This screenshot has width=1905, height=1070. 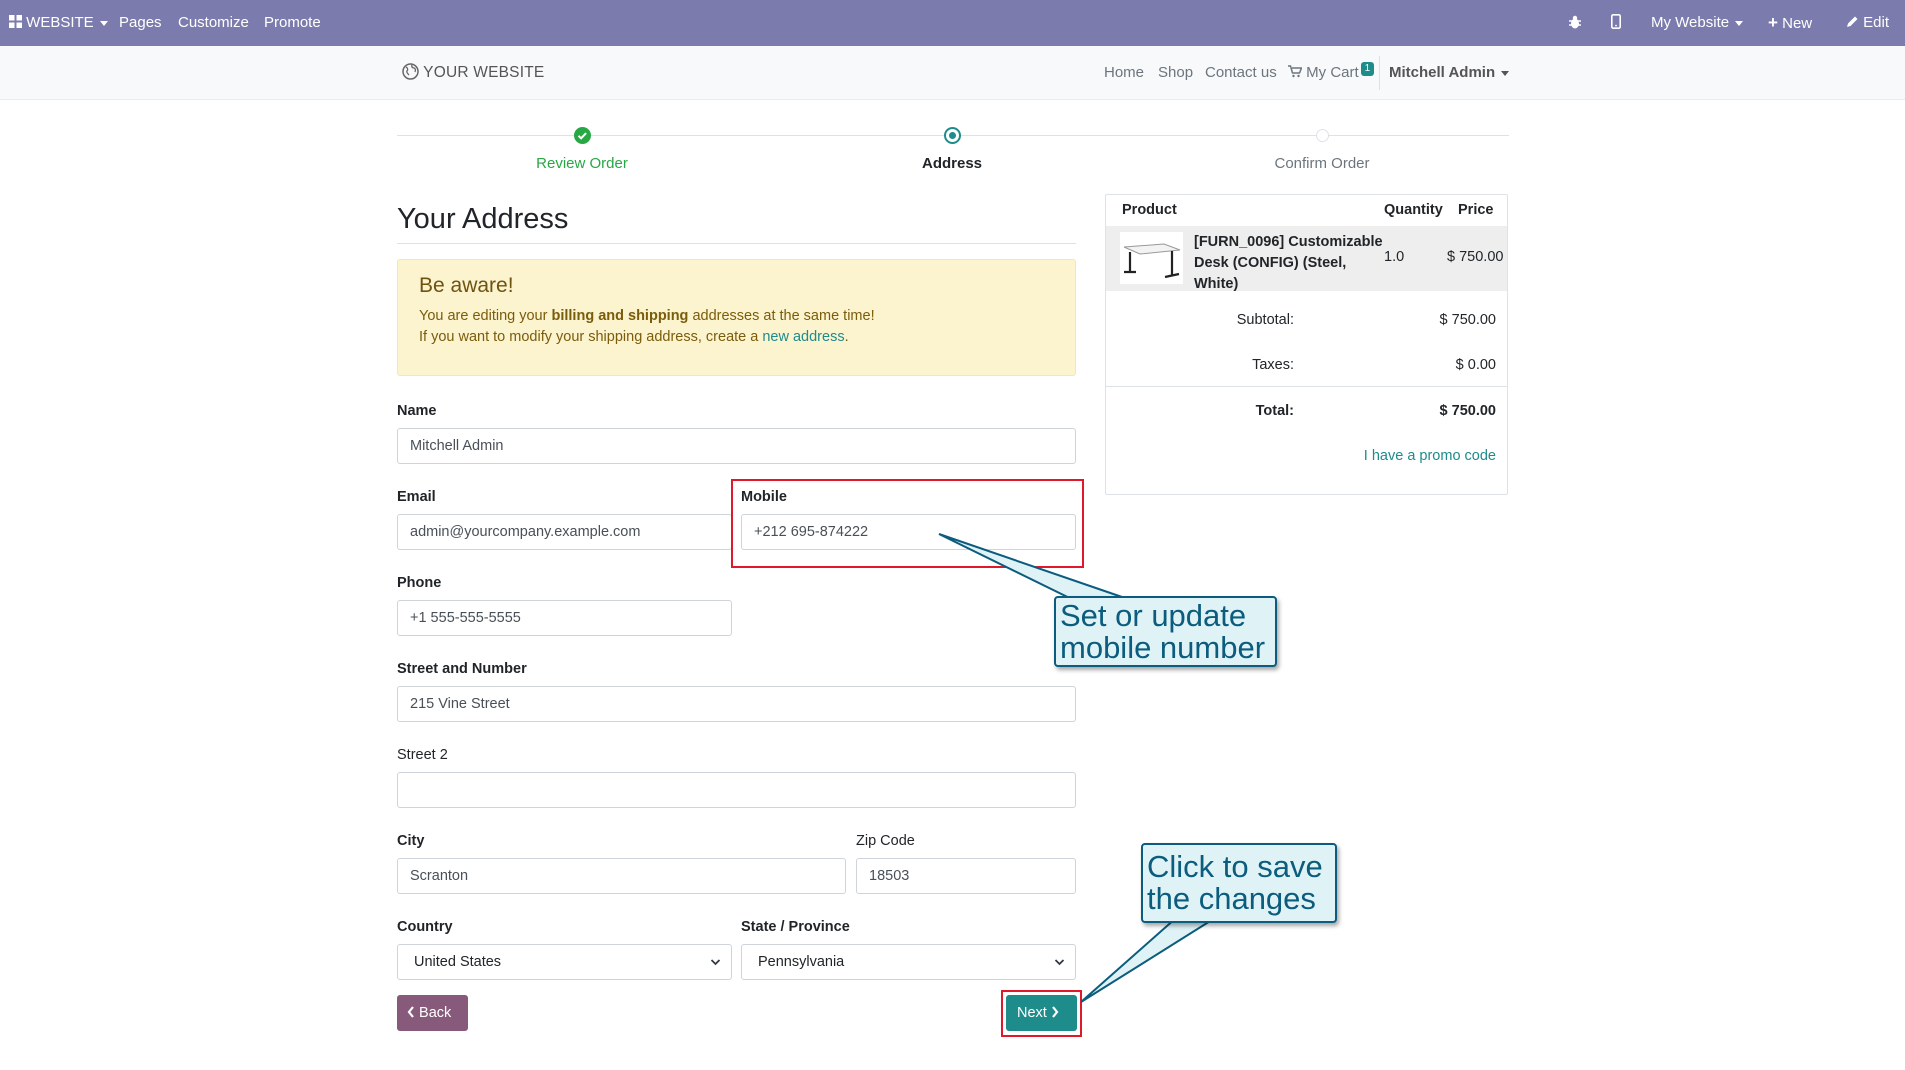 What do you see at coordinates (485, 316) in the screenshot?
I see `alert-text: You are editing your` at bounding box center [485, 316].